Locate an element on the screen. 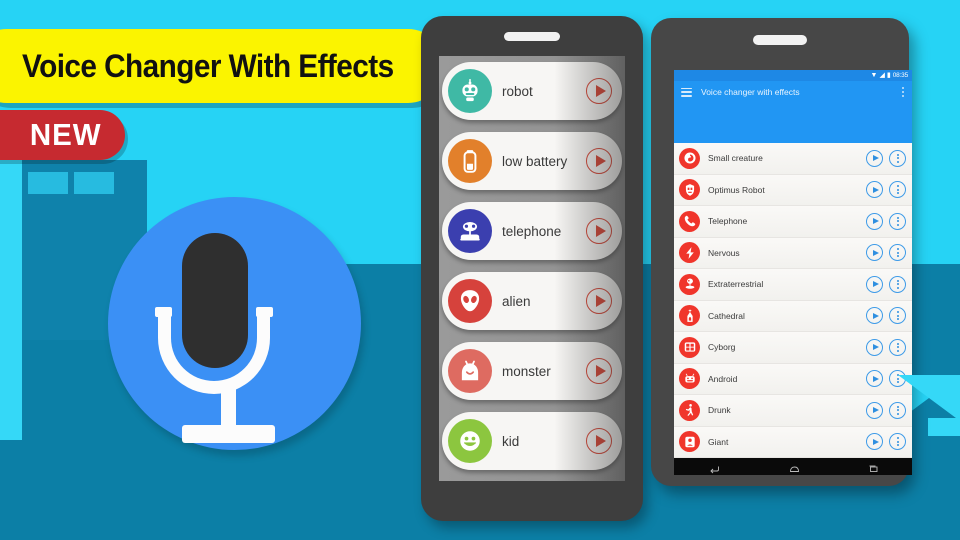 The height and width of the screenshot is (540, 960). table-cell-label: Android is located at coordinates (723, 378).